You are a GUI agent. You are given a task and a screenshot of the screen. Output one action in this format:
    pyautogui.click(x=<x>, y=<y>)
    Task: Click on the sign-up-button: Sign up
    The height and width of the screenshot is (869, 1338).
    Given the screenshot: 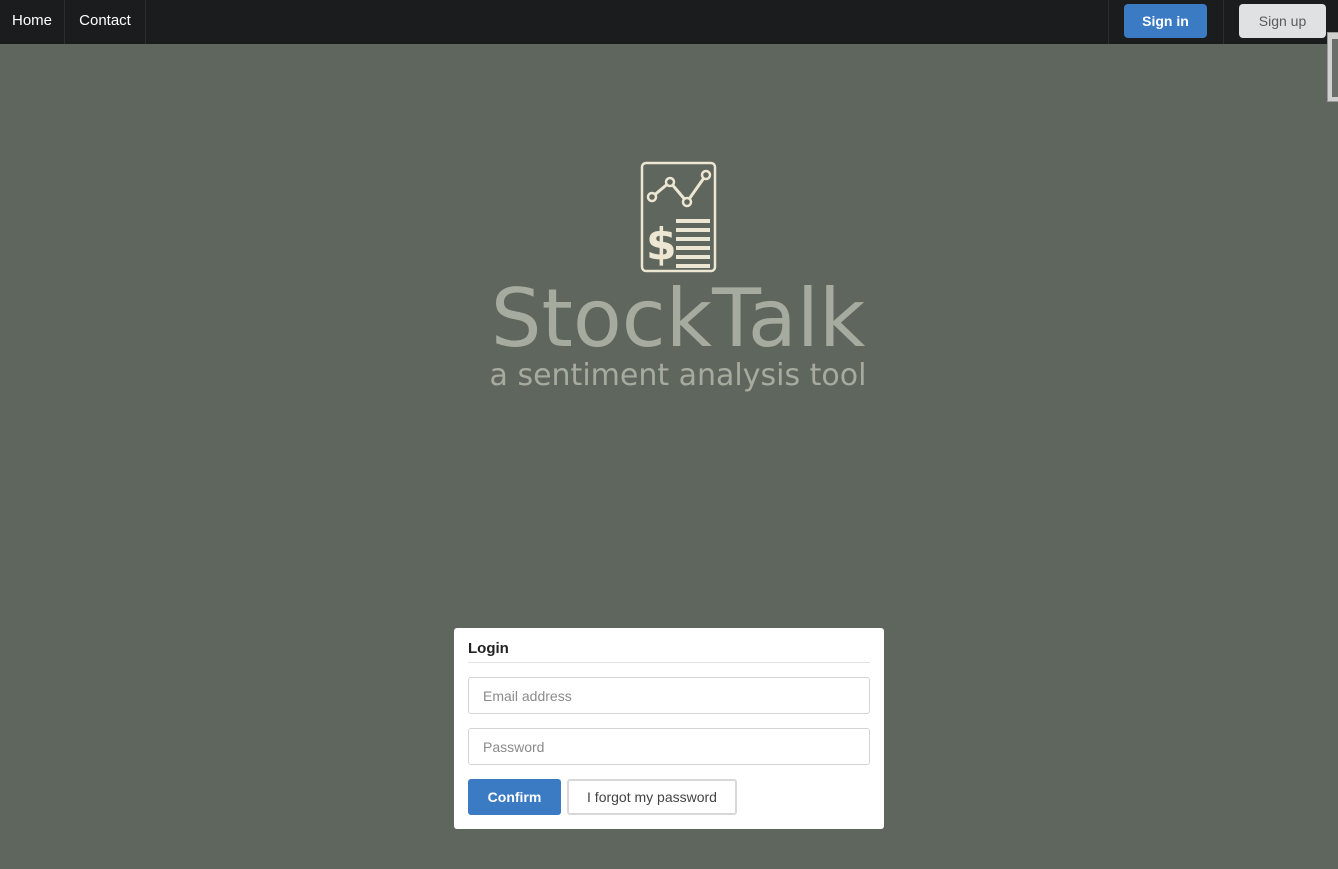 What is the action you would take?
    pyautogui.click(x=1282, y=21)
    